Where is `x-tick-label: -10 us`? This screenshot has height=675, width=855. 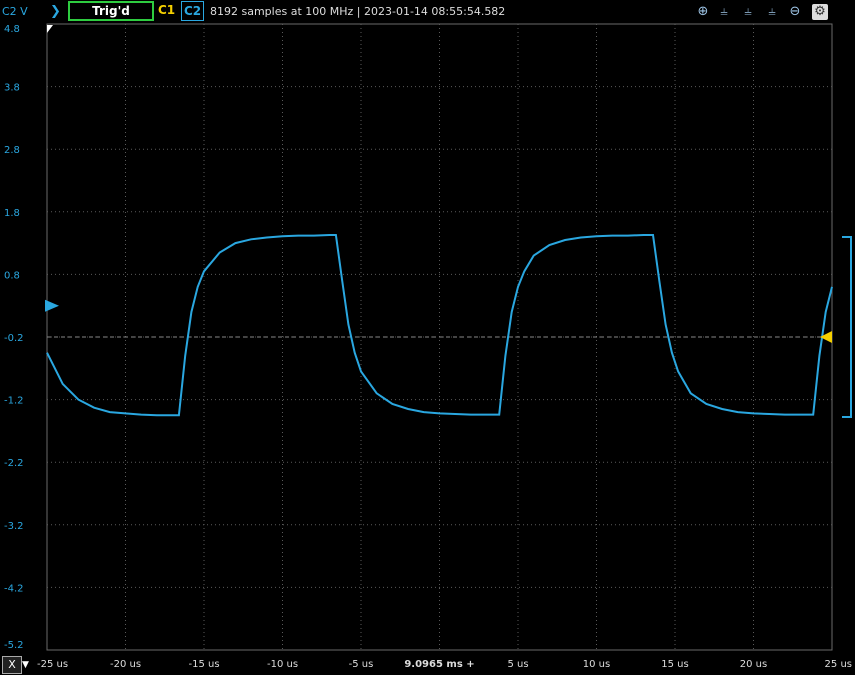 x-tick-label: -10 us is located at coordinates (282, 664).